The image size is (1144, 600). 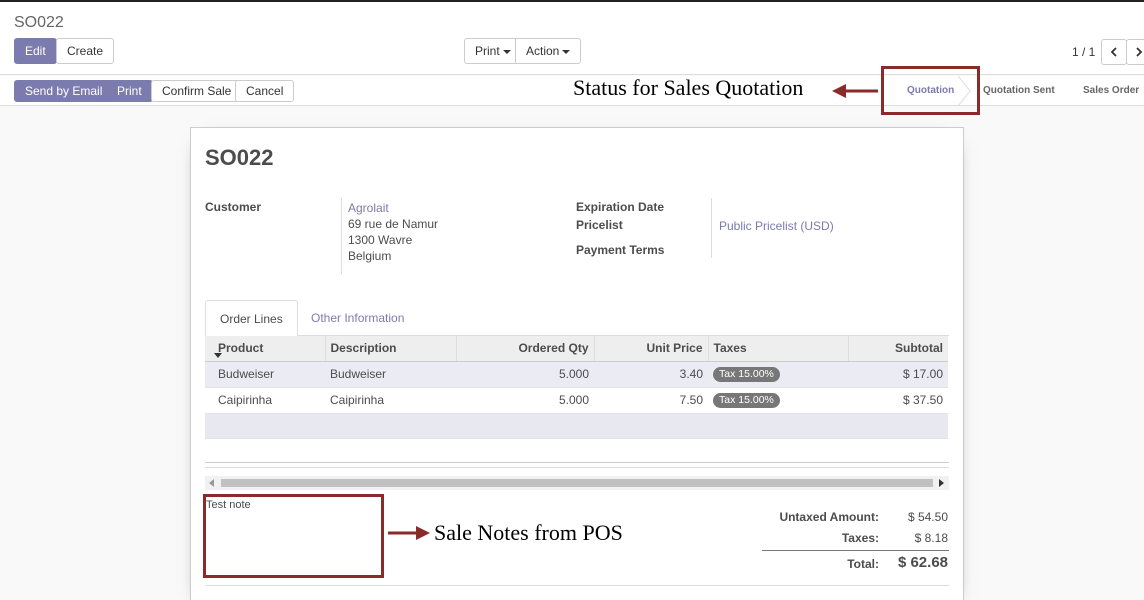 What do you see at coordinates (1111, 91) in the screenshot?
I see `stage-sales-order: Sales Order` at bounding box center [1111, 91].